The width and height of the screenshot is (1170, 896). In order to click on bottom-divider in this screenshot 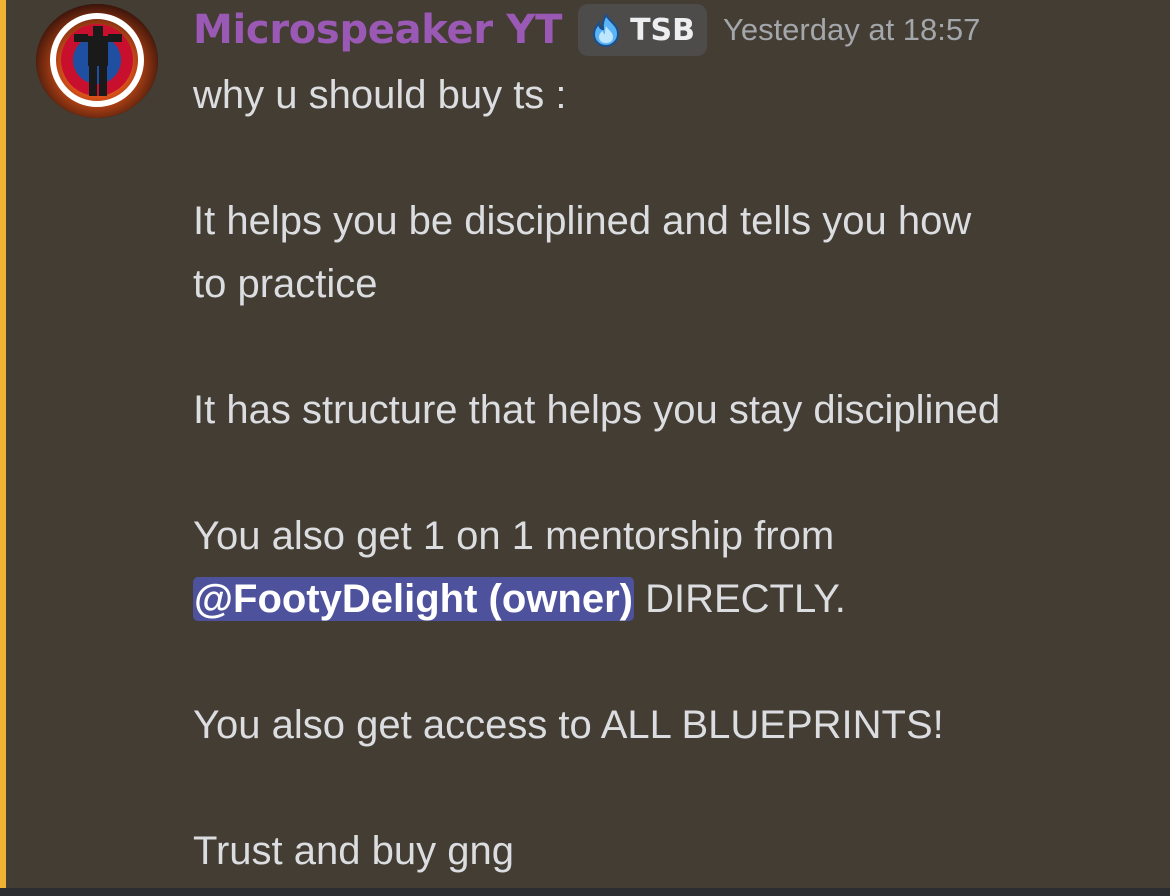, I will do `click(585, 892)`.